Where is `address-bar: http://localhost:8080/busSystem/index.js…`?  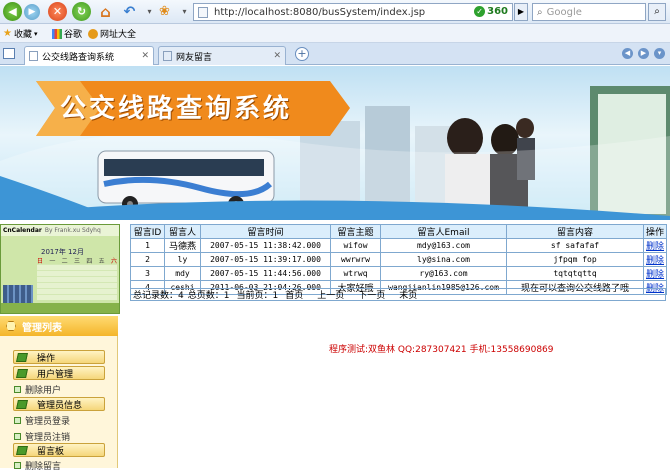 address-bar: http://localhost:8080/busSystem/index.js… is located at coordinates (353, 12).